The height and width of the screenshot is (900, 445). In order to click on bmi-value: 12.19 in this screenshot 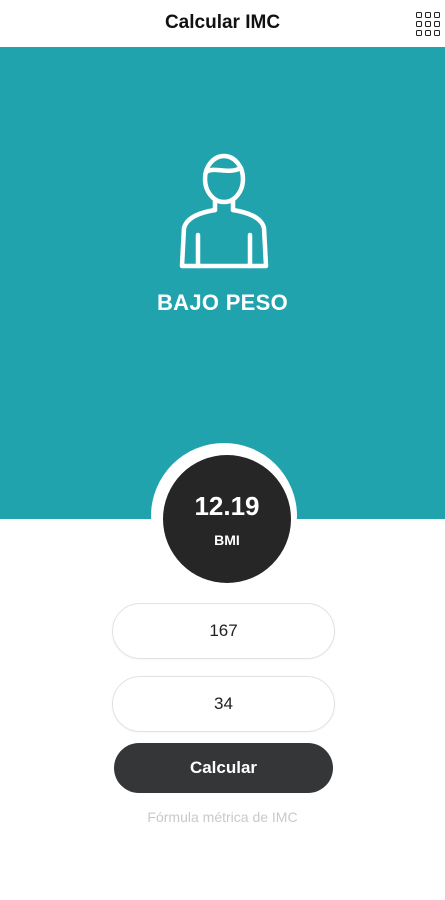, I will do `click(227, 506)`.